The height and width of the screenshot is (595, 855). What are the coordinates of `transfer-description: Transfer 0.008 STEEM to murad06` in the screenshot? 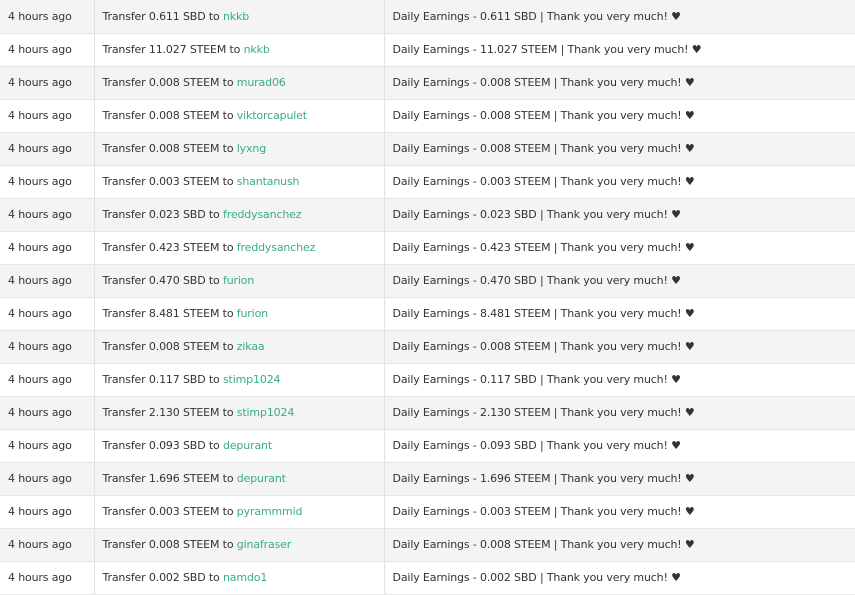 It's located at (239, 83).